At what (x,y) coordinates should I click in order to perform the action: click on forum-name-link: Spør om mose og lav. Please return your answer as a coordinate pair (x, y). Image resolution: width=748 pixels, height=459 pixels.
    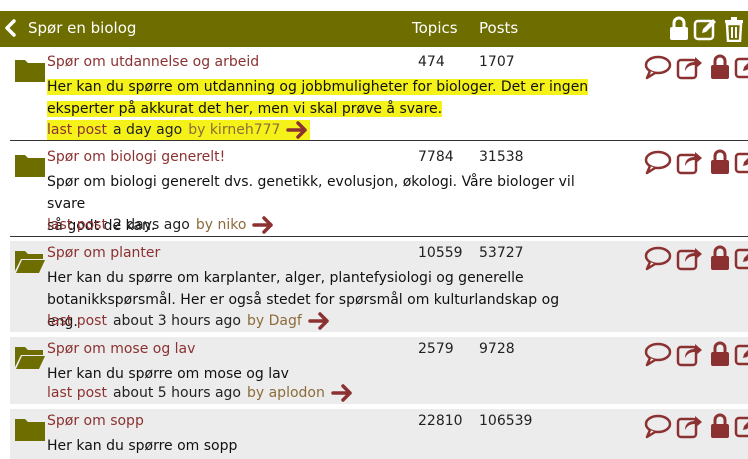
    Looking at the image, I should click on (121, 349).